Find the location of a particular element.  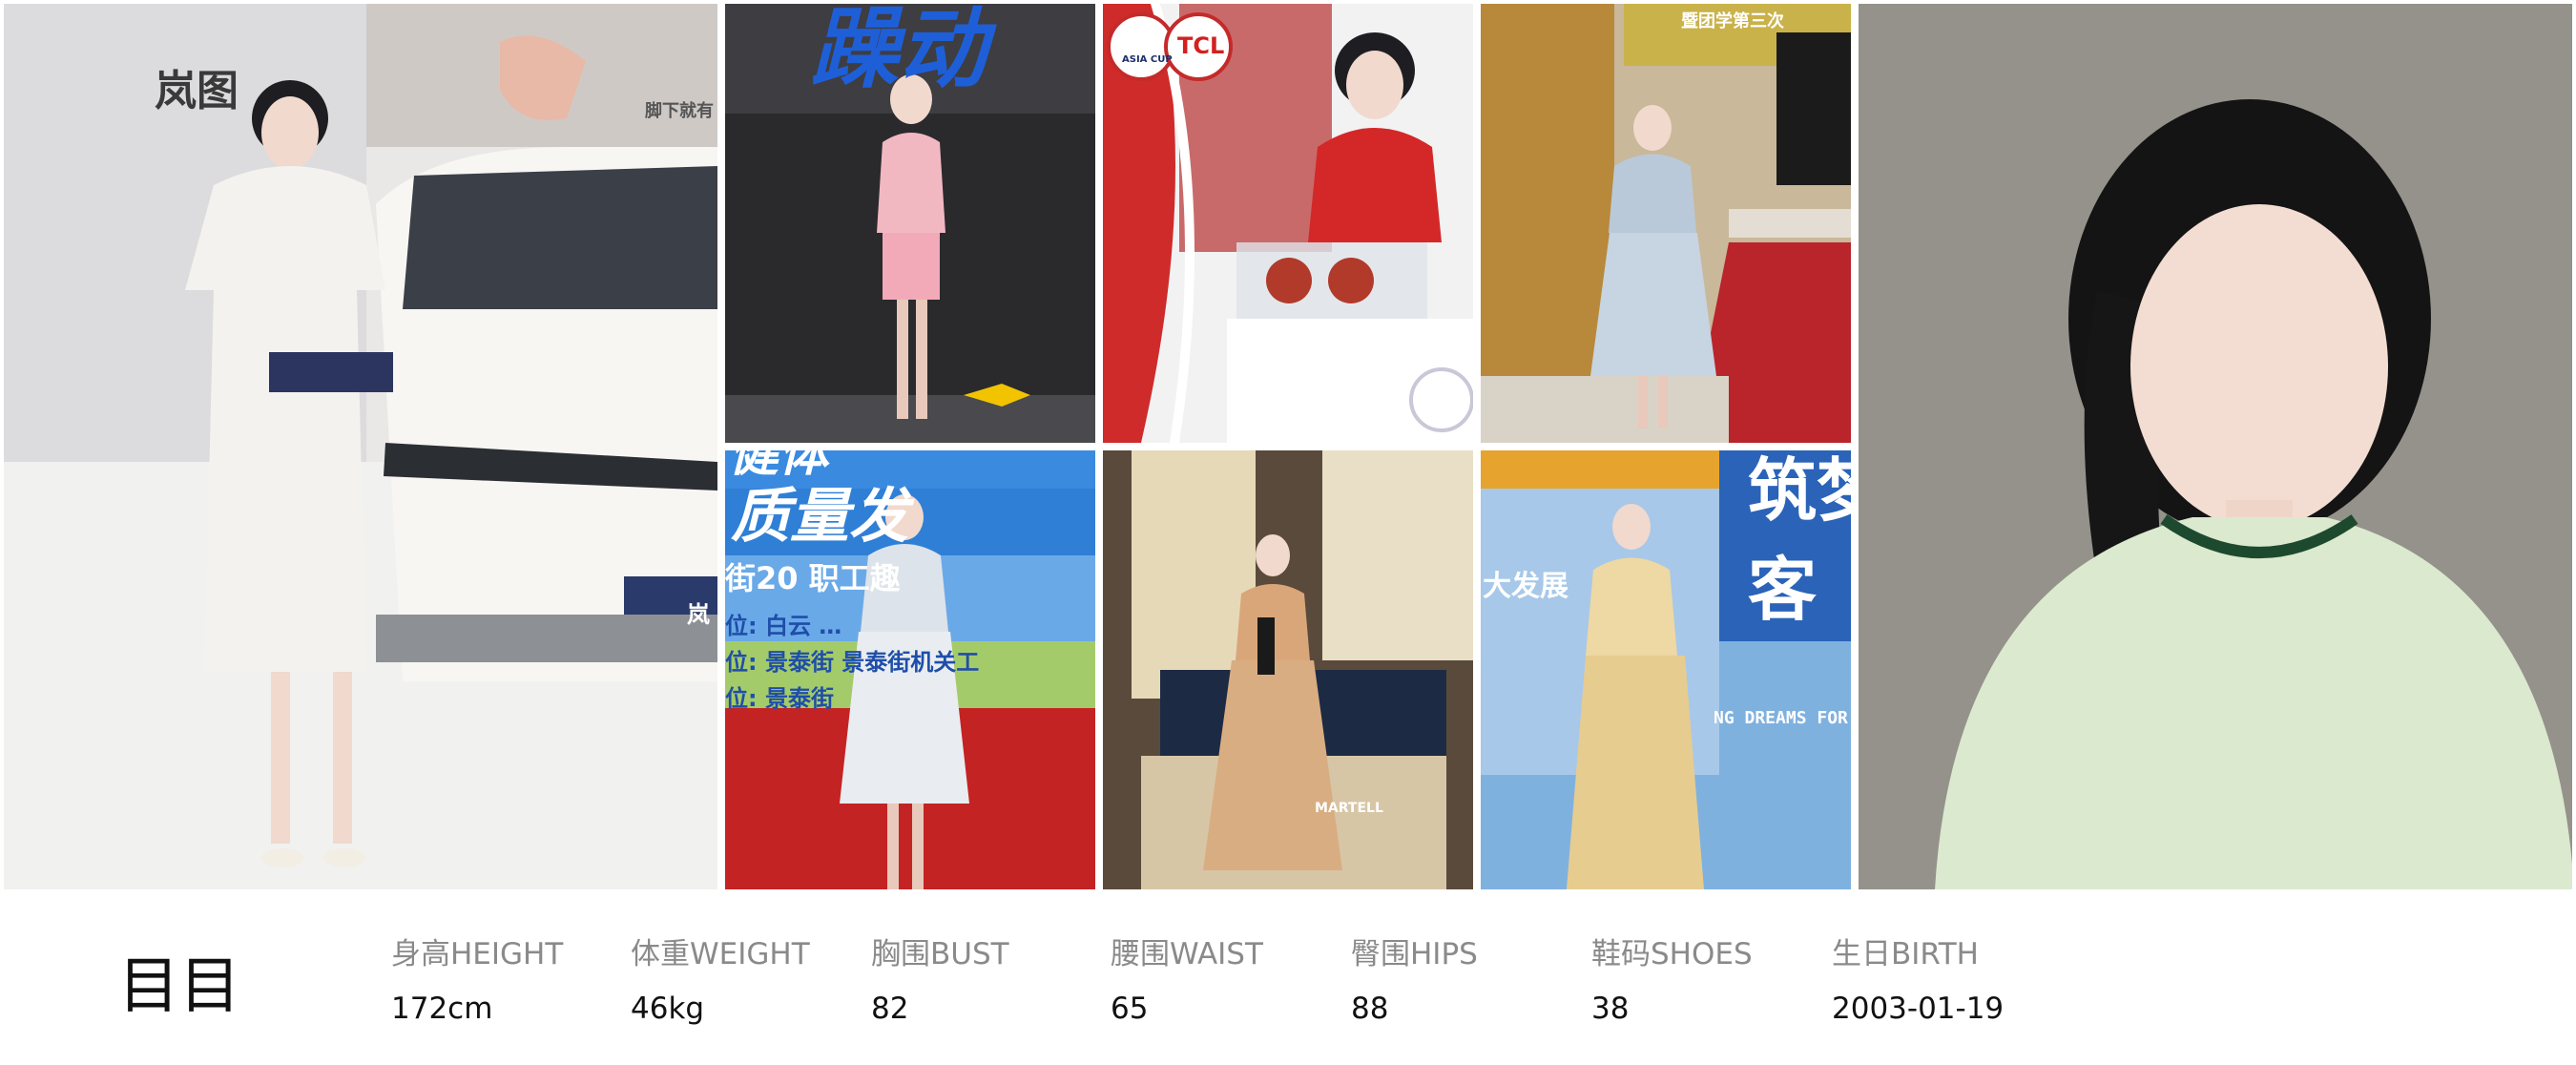

photo-wine-display: MARTELL is located at coordinates (1288, 669).